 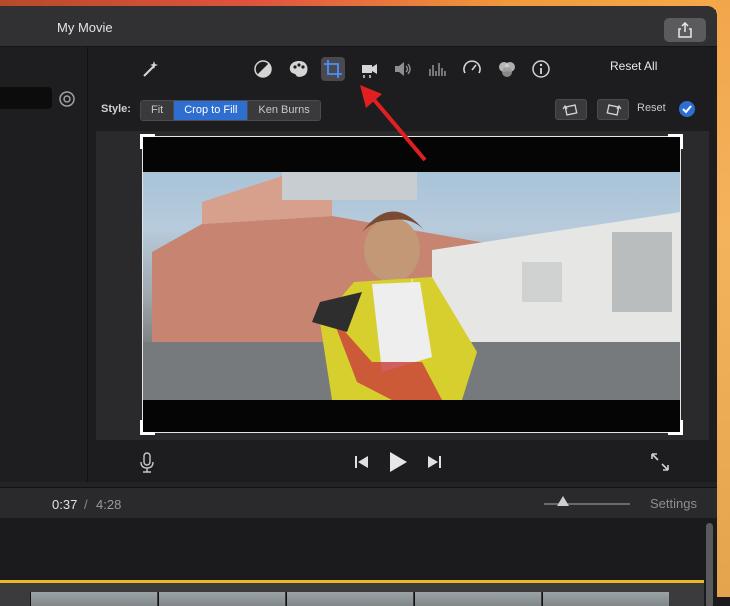 What do you see at coordinates (651, 108) in the screenshot?
I see `reset-button: Reset` at bounding box center [651, 108].